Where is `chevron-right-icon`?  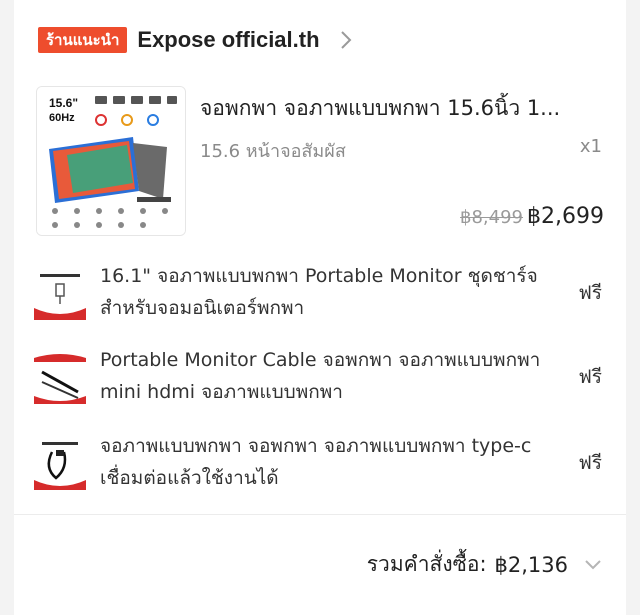
chevron-right-icon is located at coordinates (348, 40).